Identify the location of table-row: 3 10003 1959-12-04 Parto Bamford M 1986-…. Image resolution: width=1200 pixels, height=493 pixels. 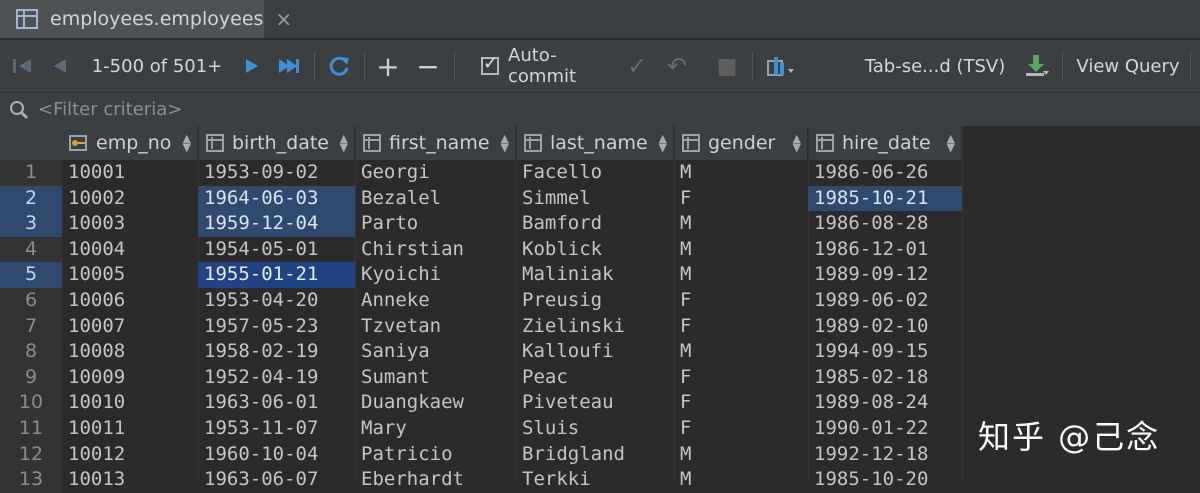
(481, 224).